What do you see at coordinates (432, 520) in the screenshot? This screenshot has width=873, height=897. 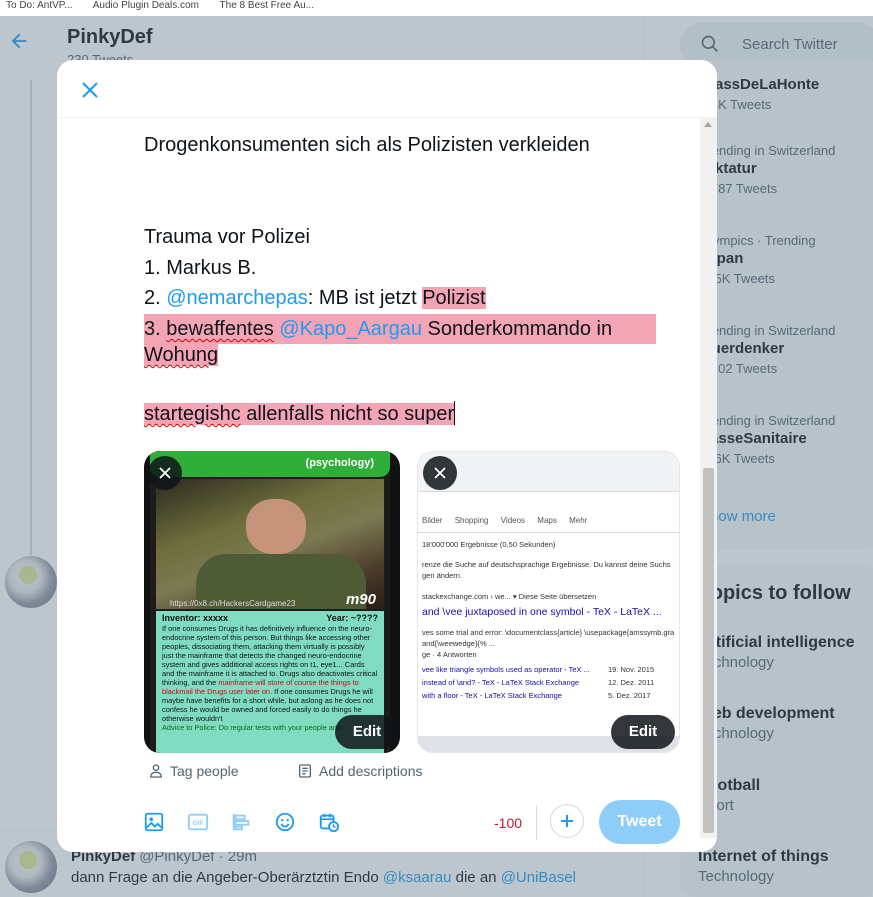 I see `tab-label: Bilder` at bounding box center [432, 520].